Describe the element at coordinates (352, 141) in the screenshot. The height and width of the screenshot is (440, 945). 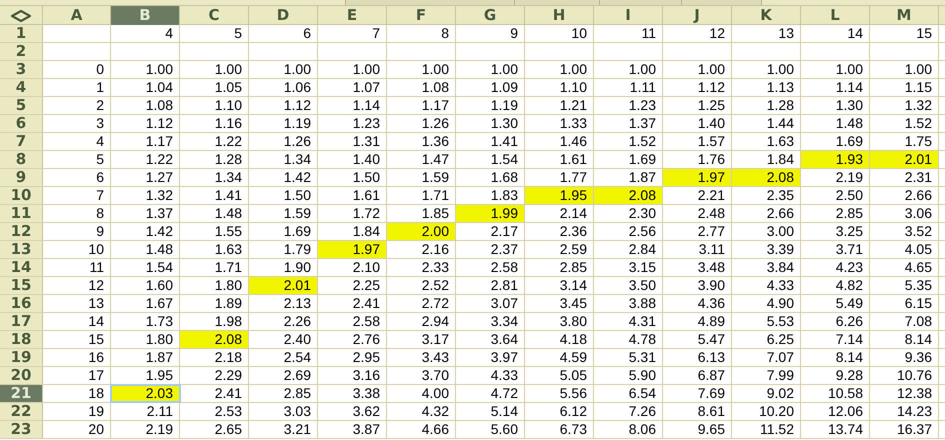
I see `table-cell: 1.31` at that location.